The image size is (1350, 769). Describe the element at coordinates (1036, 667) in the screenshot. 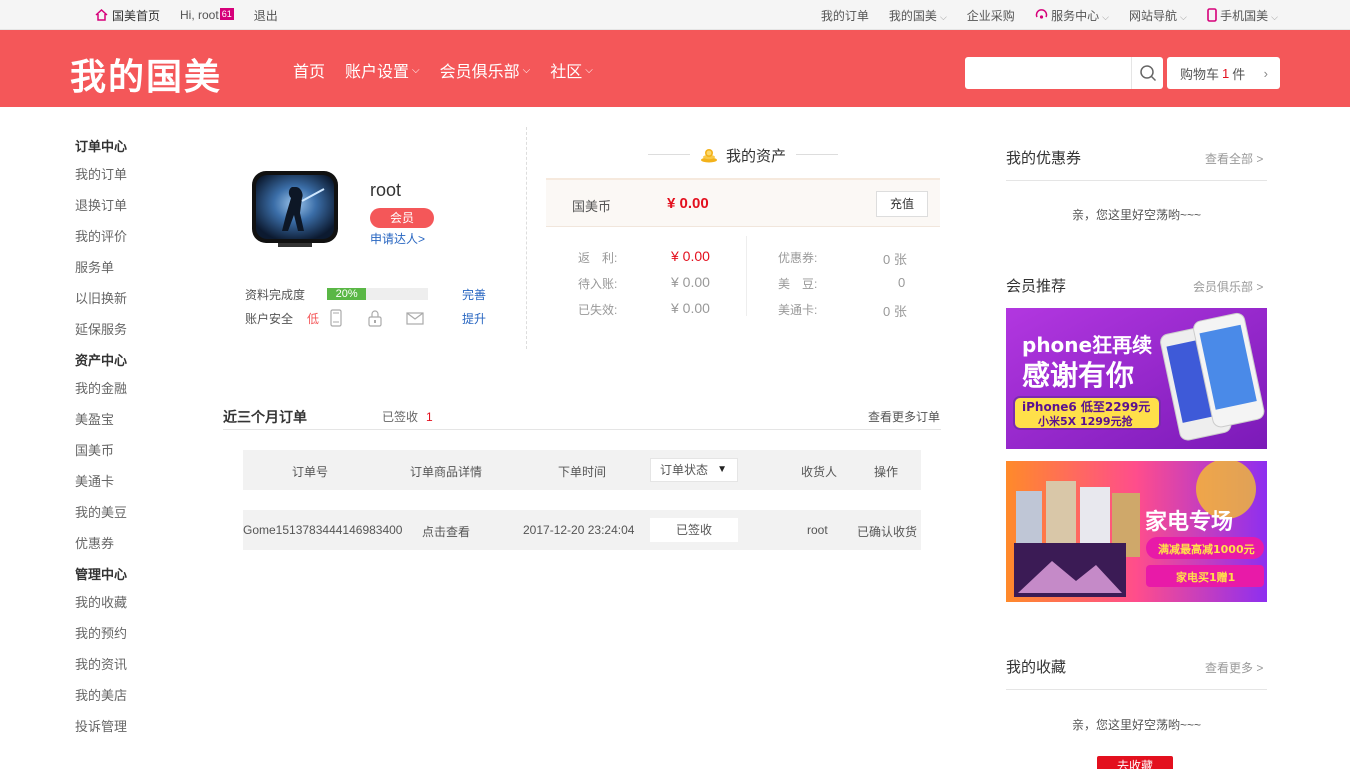

I see `favorites-title: 我的收藏` at that location.